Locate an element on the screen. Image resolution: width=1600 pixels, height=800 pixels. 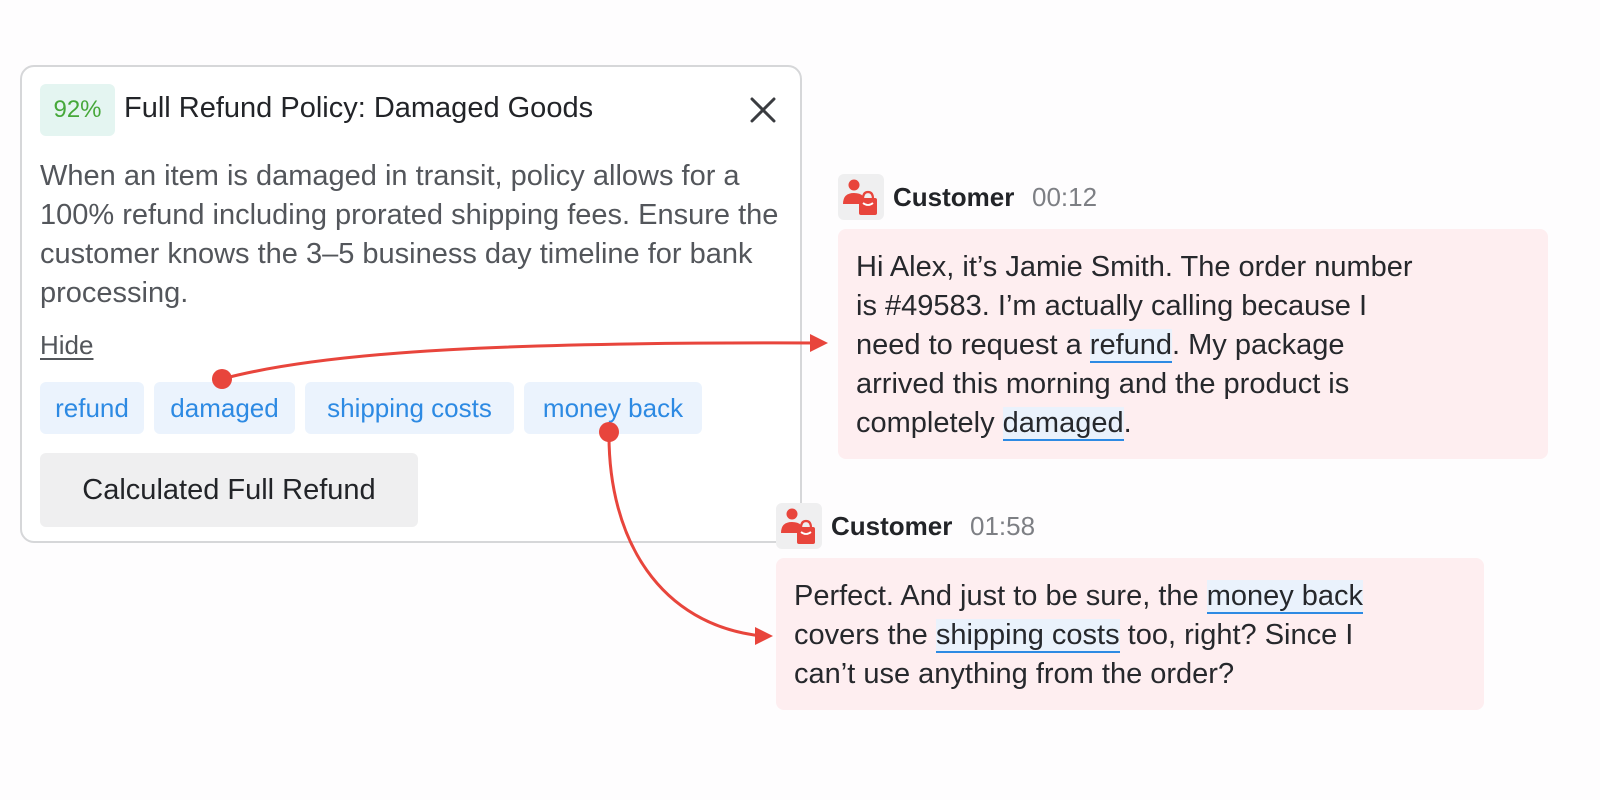
message-time: 01:58 is located at coordinates (1003, 526).